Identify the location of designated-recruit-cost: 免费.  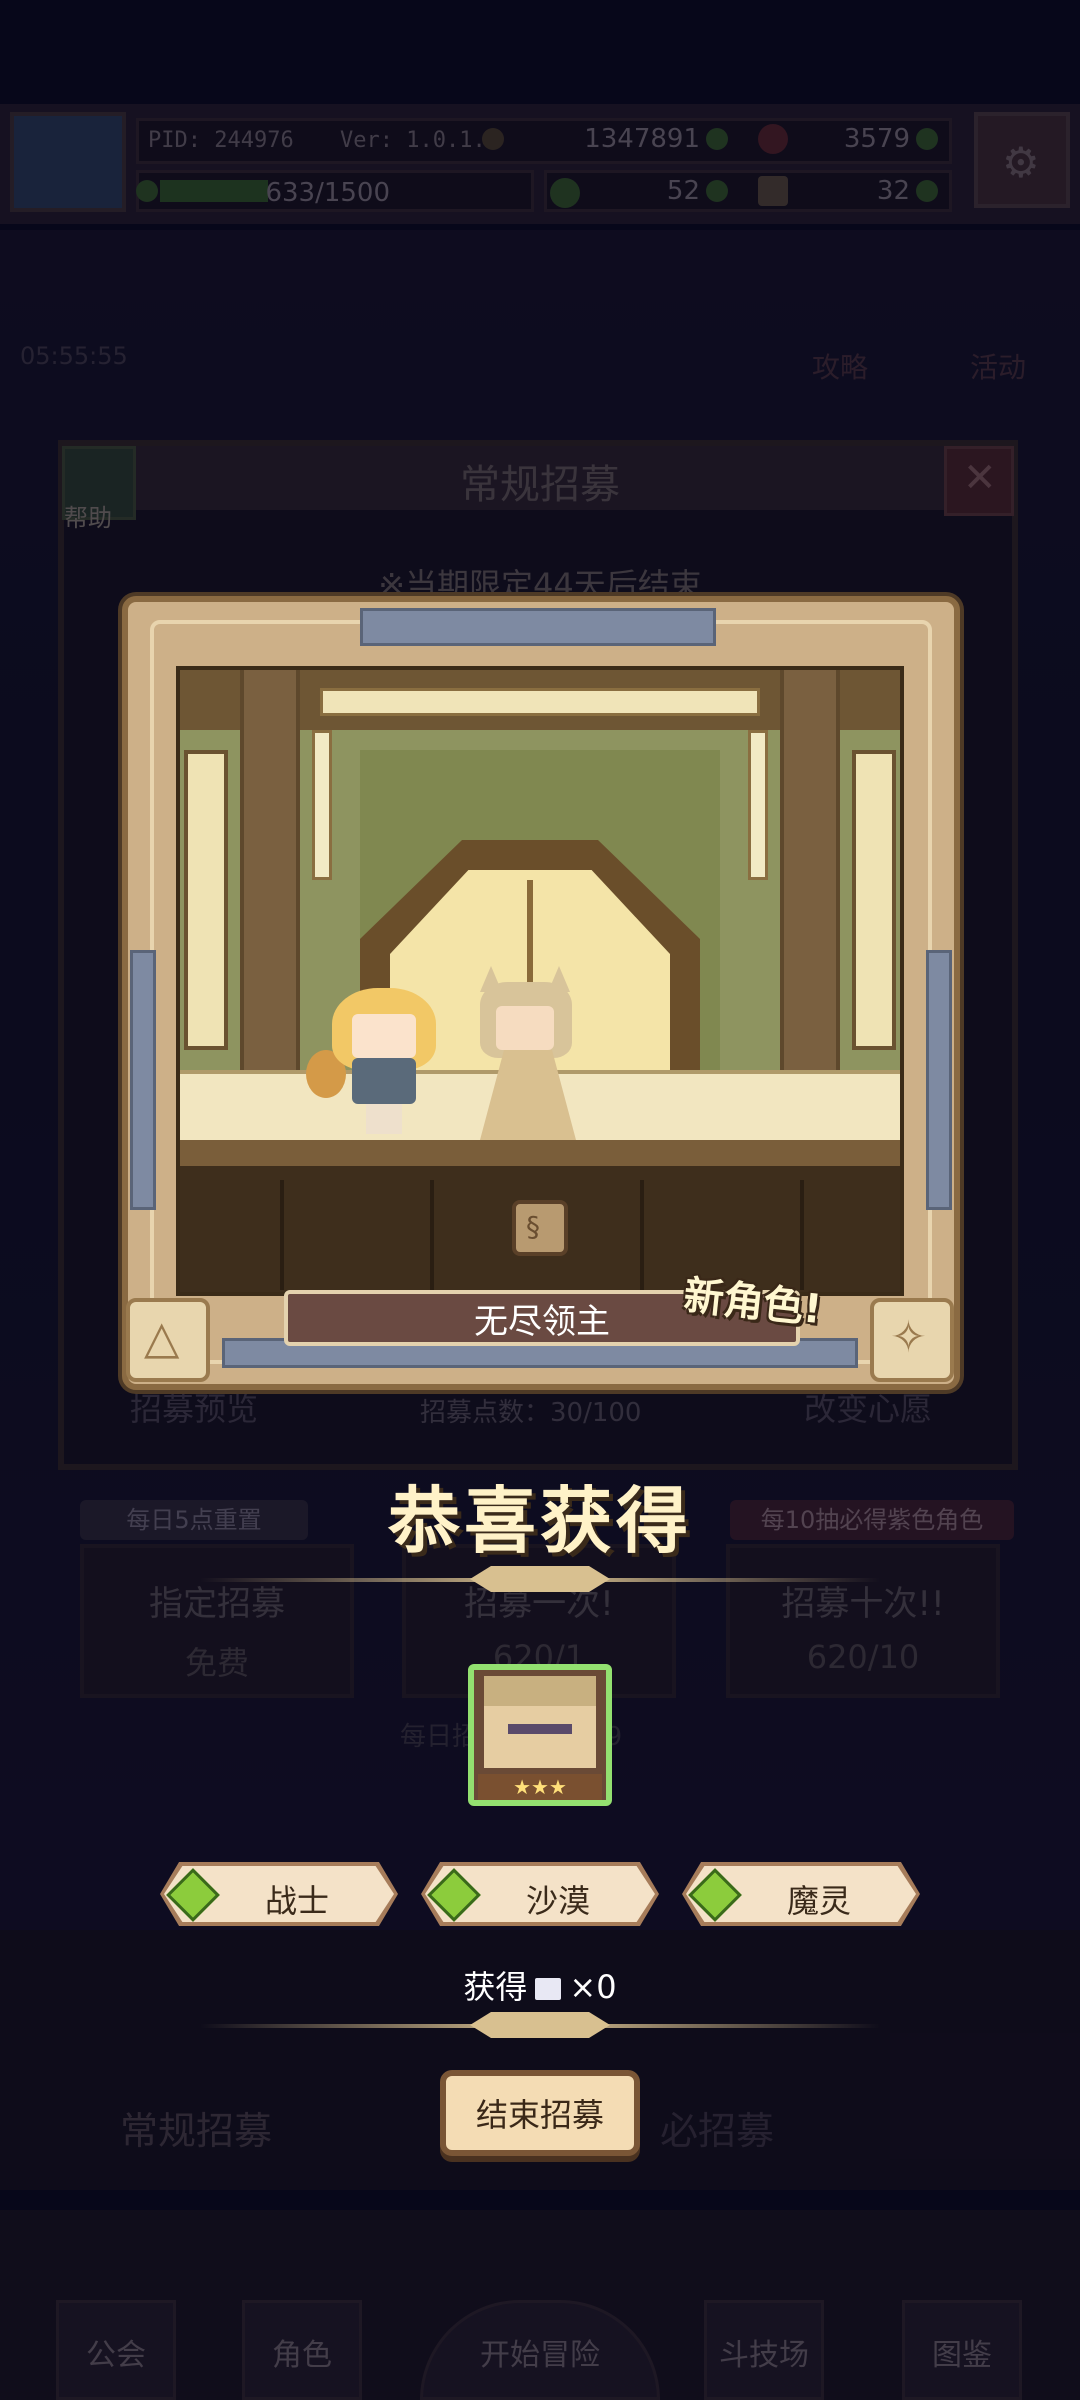
(216, 1663).